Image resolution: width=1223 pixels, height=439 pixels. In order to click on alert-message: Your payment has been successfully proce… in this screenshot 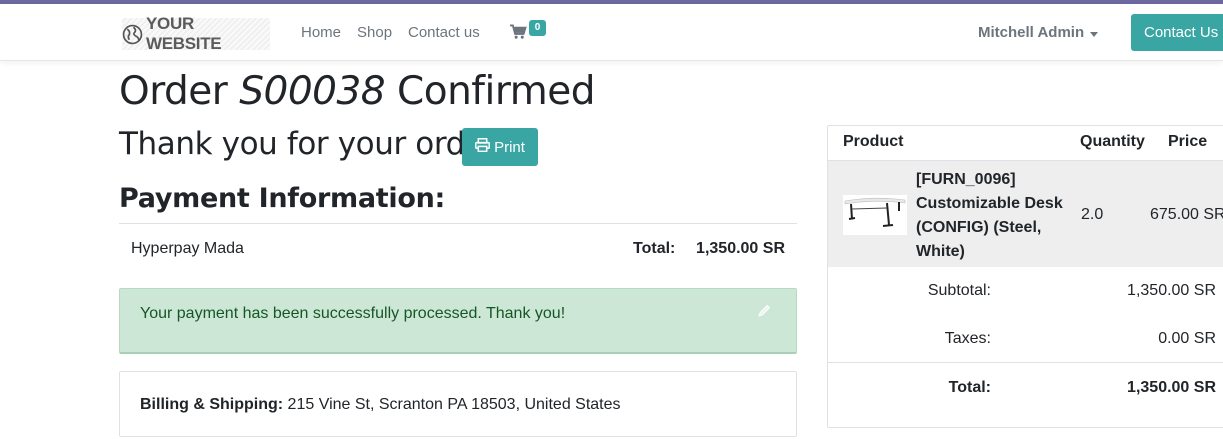, I will do `click(353, 313)`.